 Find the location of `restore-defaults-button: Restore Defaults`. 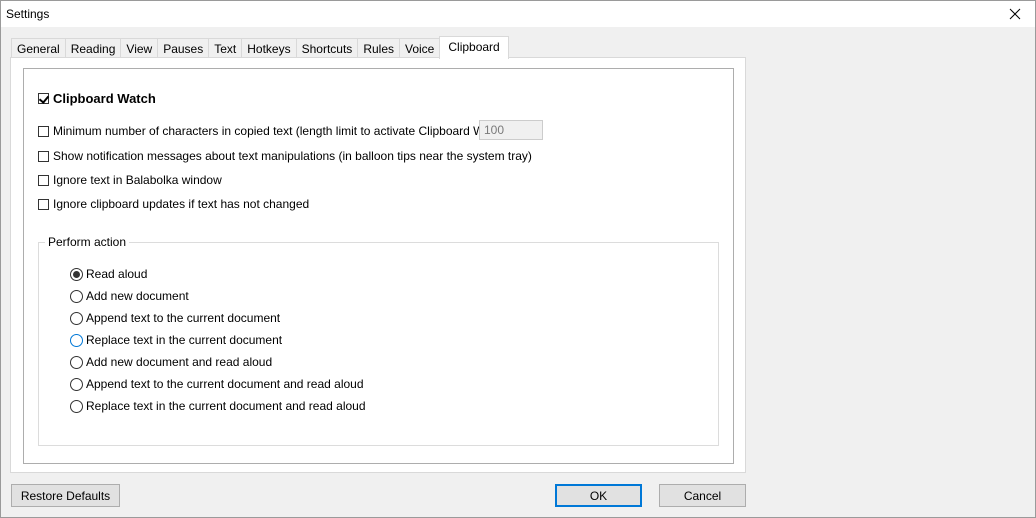

restore-defaults-button: Restore Defaults is located at coordinates (65, 495).